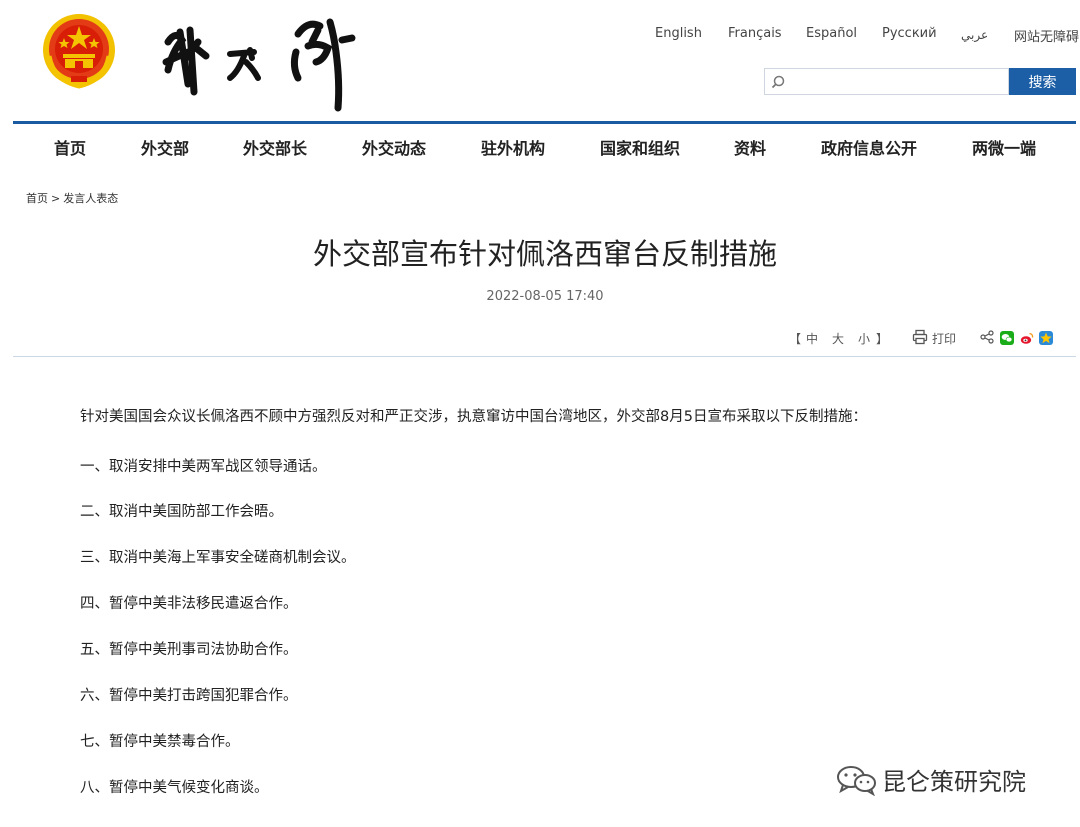 Image resolution: width=1080 pixels, height=827 pixels. Describe the element at coordinates (974, 35) in the screenshot. I see `lang-arabic-link: عربي` at that location.